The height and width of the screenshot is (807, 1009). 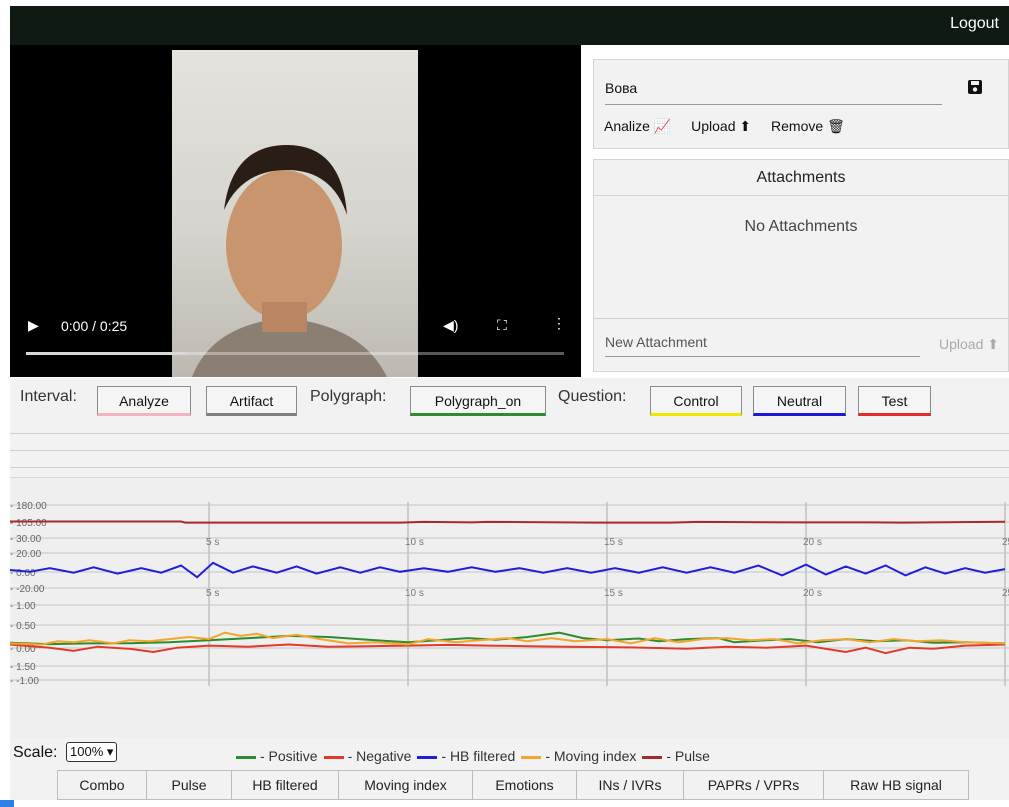 What do you see at coordinates (508, 649) in the screenshot?
I see `series-negative` at bounding box center [508, 649].